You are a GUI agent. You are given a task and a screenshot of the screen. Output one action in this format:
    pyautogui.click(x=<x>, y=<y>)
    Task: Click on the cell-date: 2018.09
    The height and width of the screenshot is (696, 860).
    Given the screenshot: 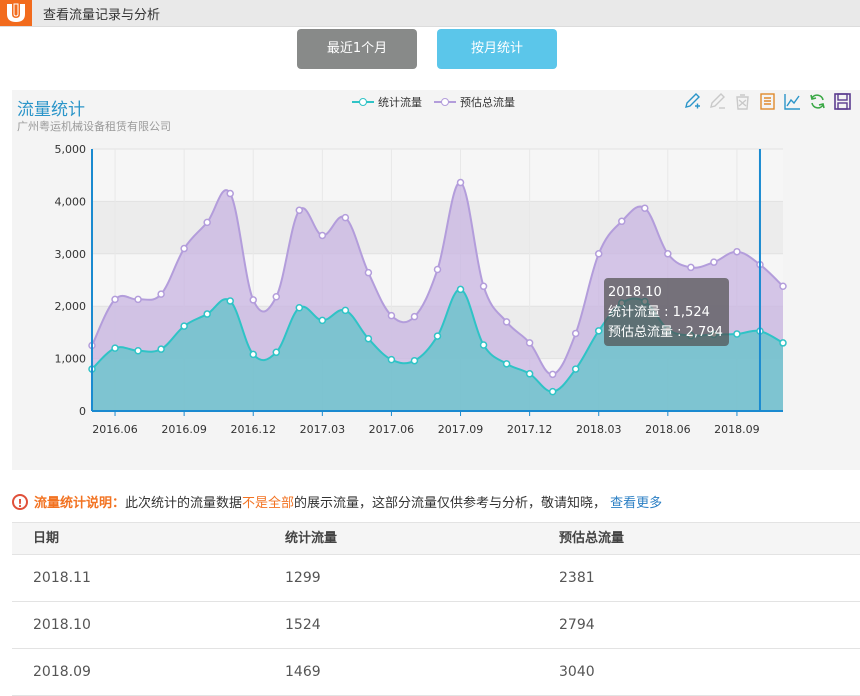 What is the action you would take?
    pyautogui.click(x=62, y=672)
    